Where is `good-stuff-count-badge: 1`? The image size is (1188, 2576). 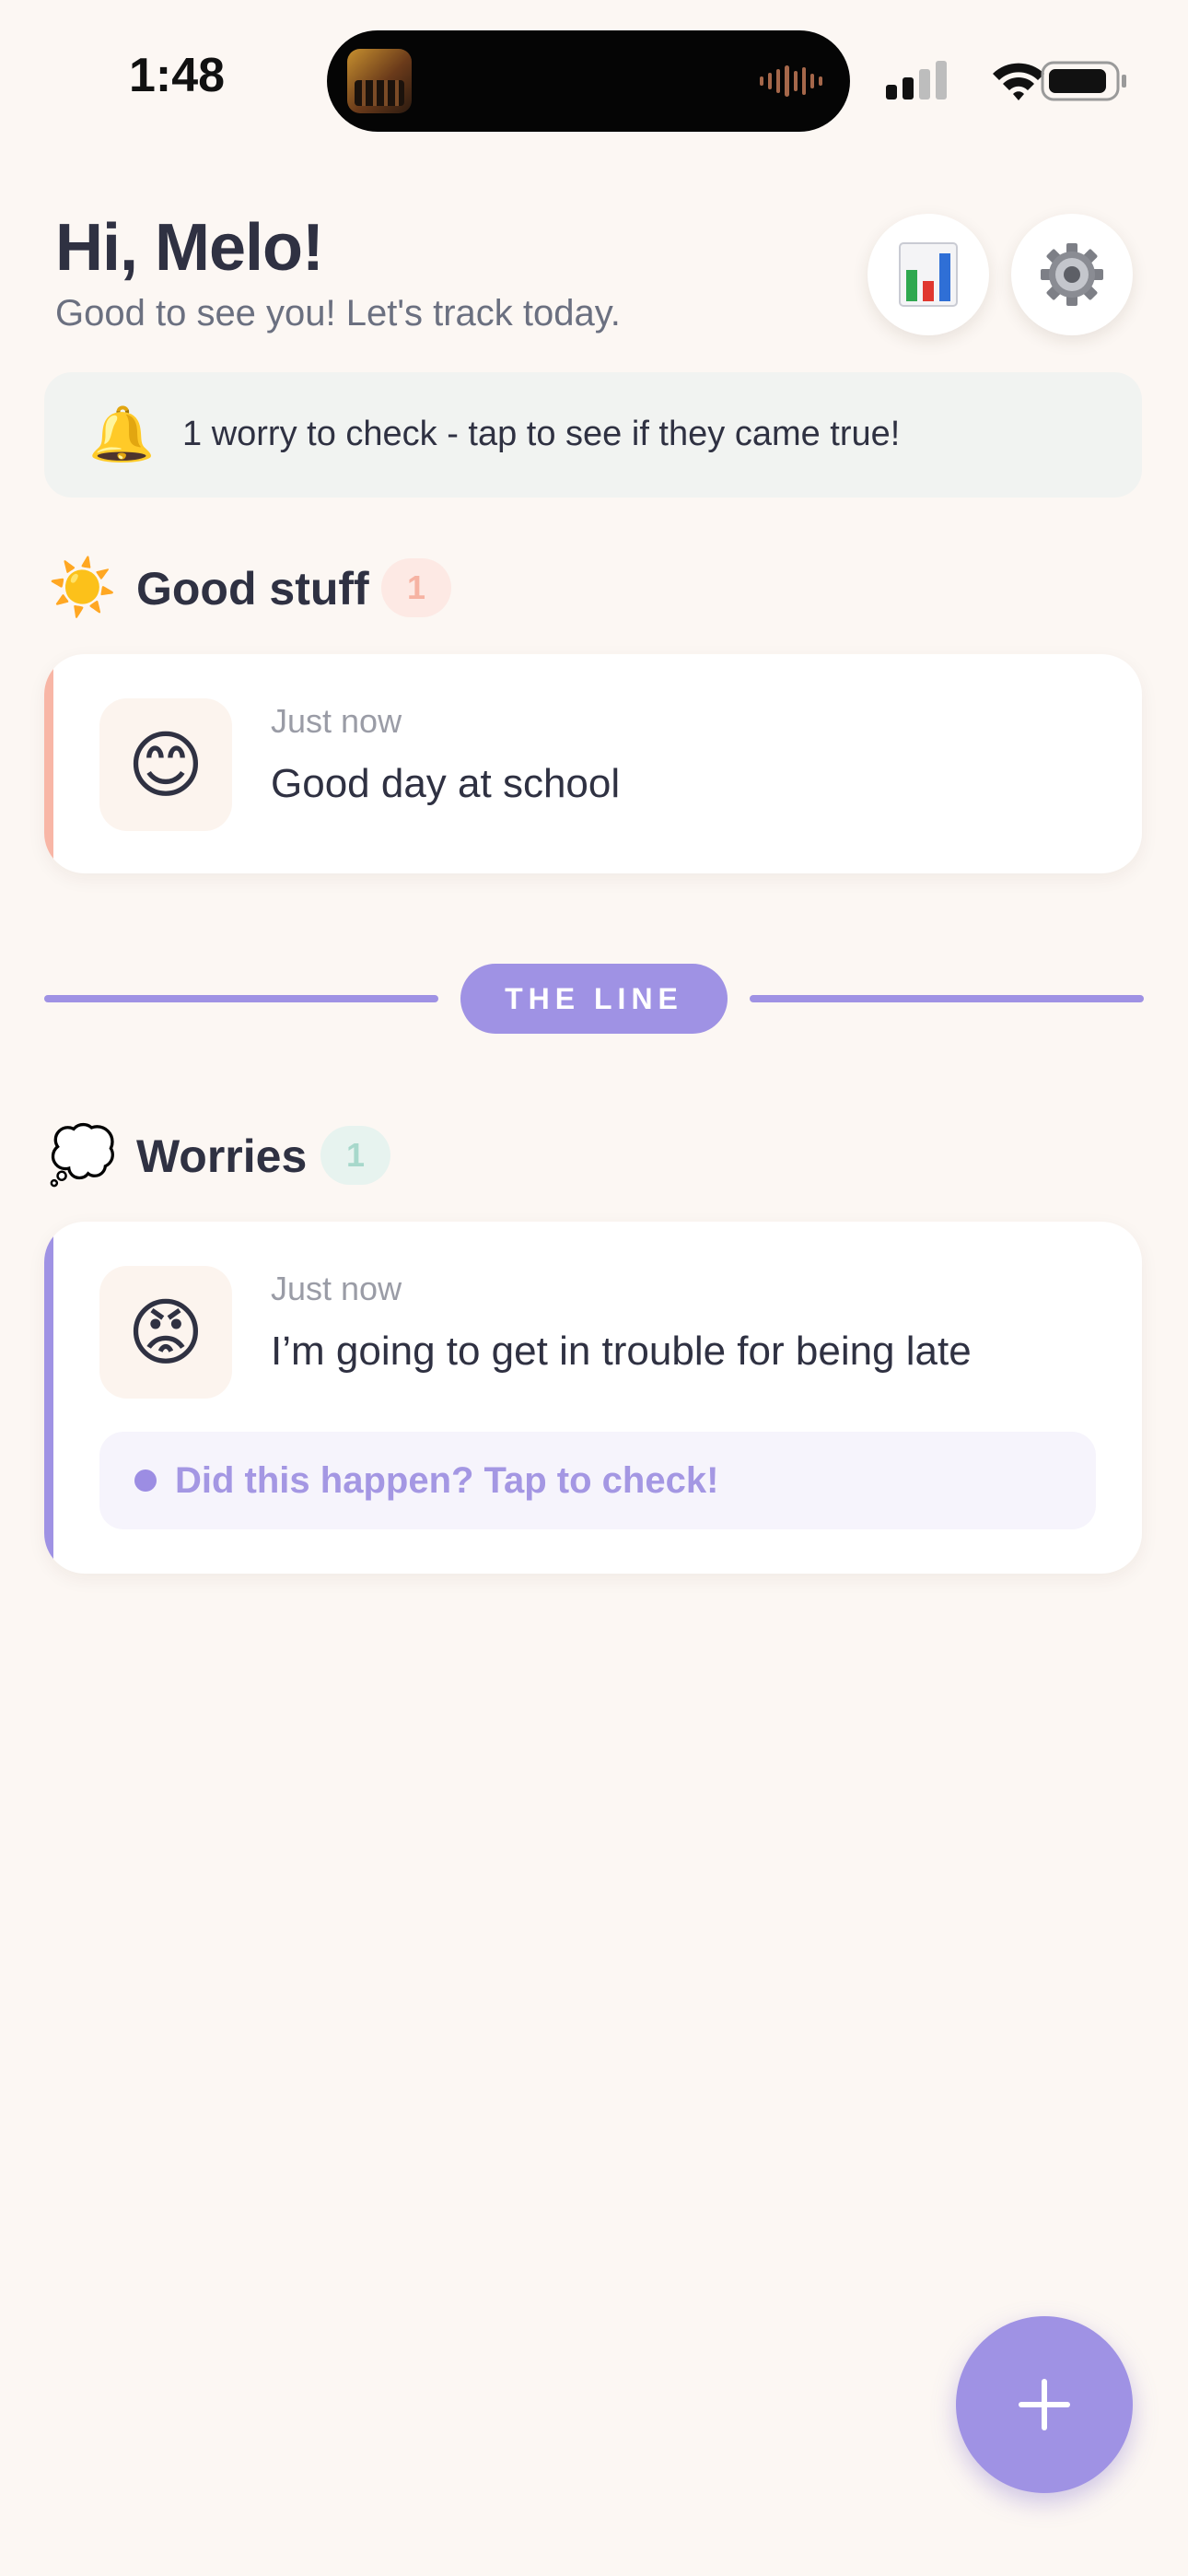
good-stuff-count-badge: 1 is located at coordinates (416, 587).